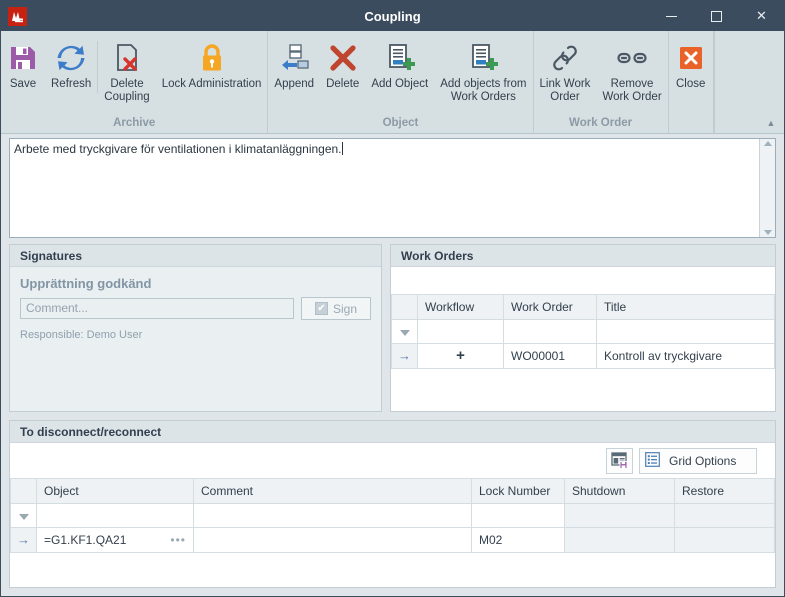 This screenshot has width=785, height=597. I want to click on lock-administration-button-label: Lock Administration, so click(211, 84).